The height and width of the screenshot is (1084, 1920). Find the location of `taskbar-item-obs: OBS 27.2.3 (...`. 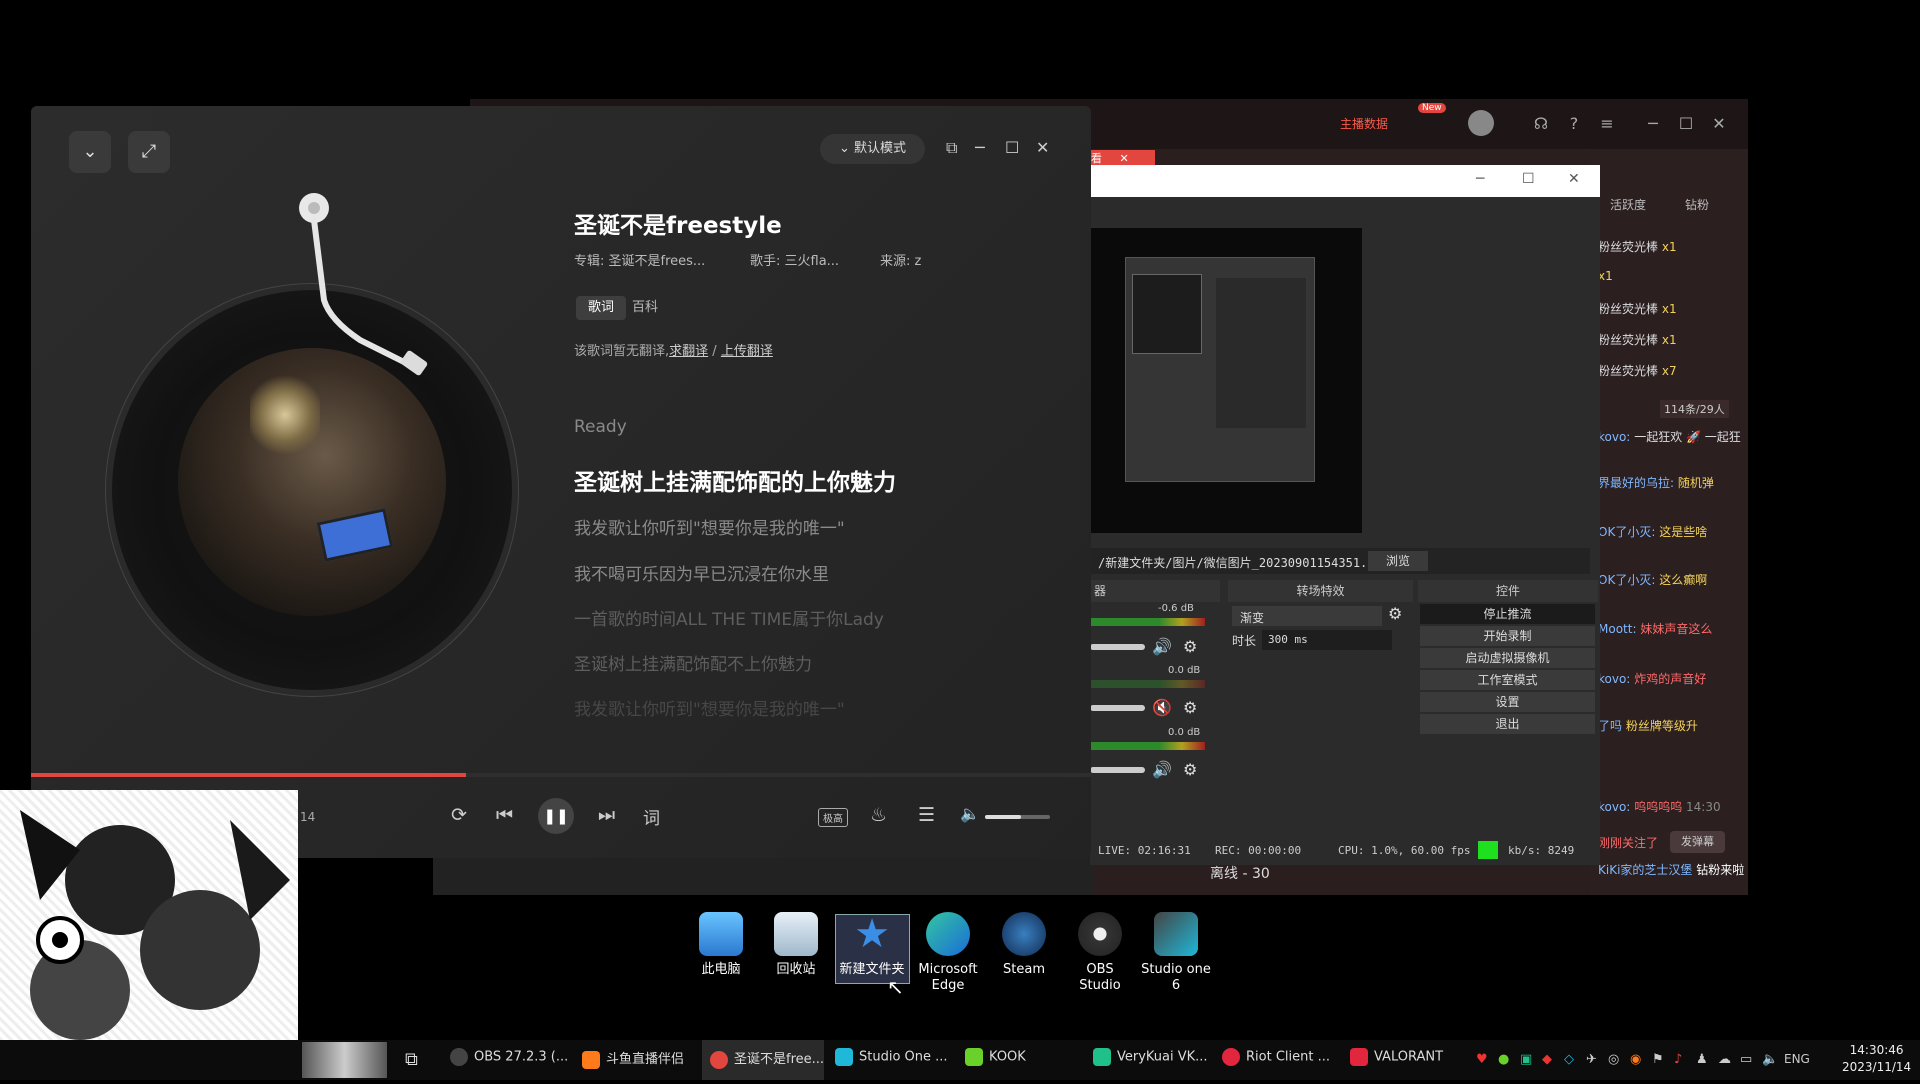

taskbar-item-obs: OBS 27.2.3 (... is located at coordinates (509, 1057).